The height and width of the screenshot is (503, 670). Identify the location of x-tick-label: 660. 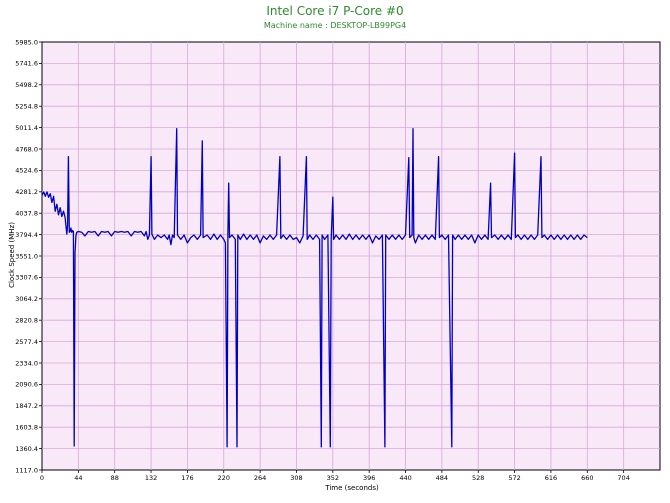
(587, 478).